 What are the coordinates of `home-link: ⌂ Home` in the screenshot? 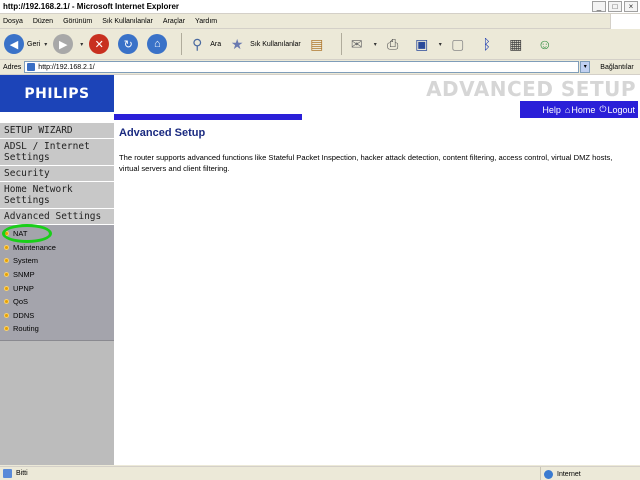 It's located at (580, 110).